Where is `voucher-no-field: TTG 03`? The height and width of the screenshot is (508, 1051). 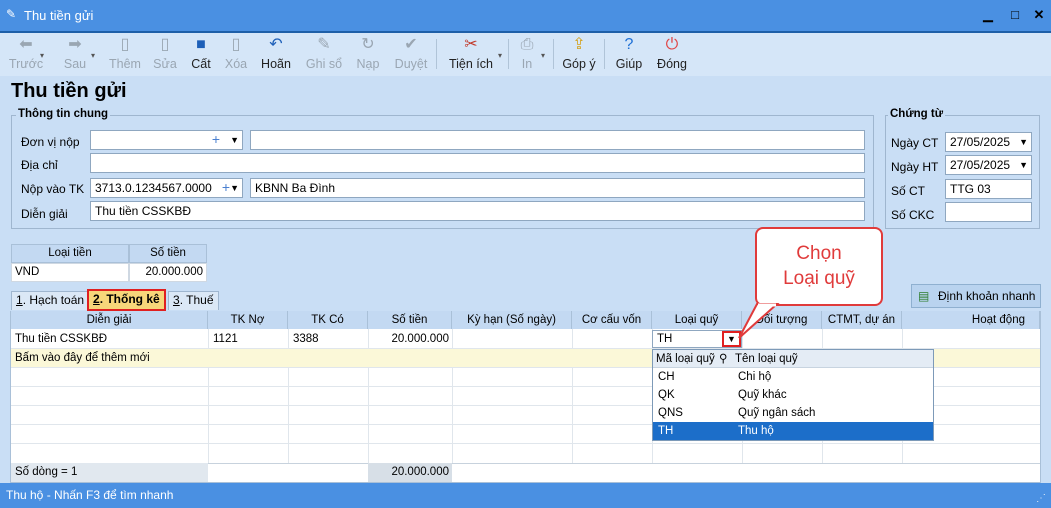
voucher-no-field: TTG 03 is located at coordinates (988, 189).